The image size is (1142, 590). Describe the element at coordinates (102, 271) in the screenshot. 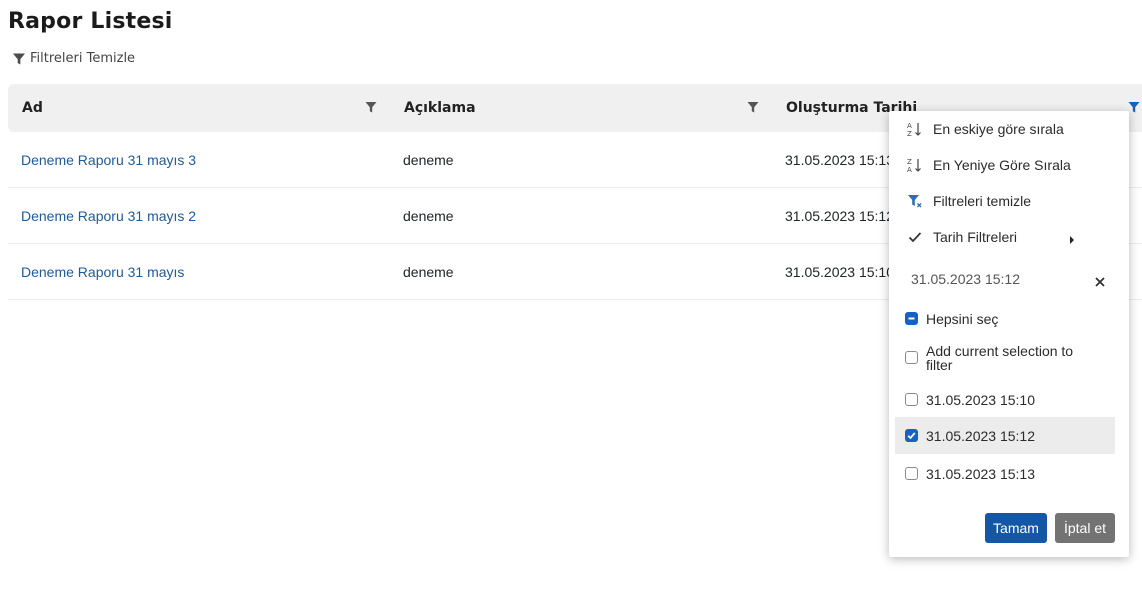

I see `report-name-link: Deneme Raporu 31 mayıs` at that location.